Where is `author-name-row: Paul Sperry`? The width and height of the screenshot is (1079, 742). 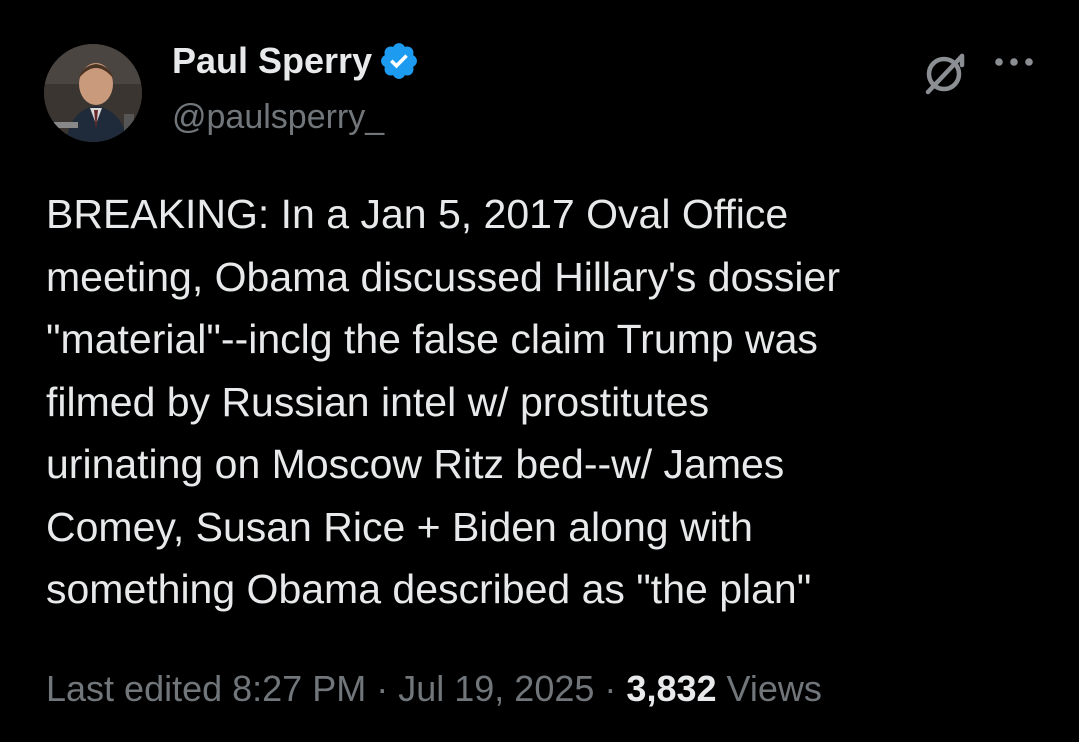
author-name-row: Paul Sperry is located at coordinates (296, 61).